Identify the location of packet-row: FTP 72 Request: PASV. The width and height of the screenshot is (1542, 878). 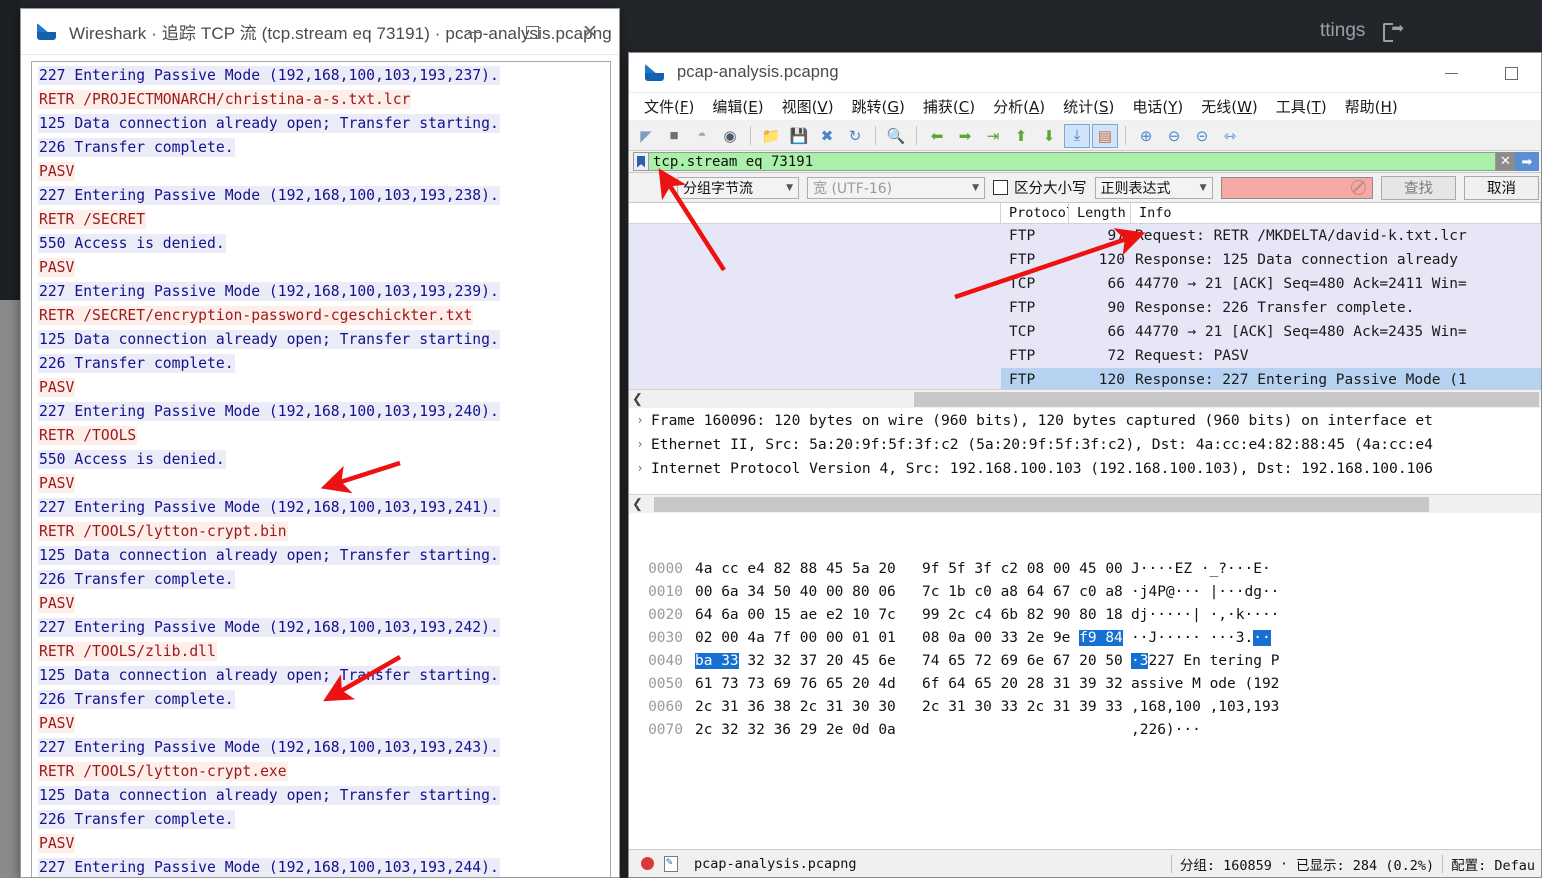
(1271, 356).